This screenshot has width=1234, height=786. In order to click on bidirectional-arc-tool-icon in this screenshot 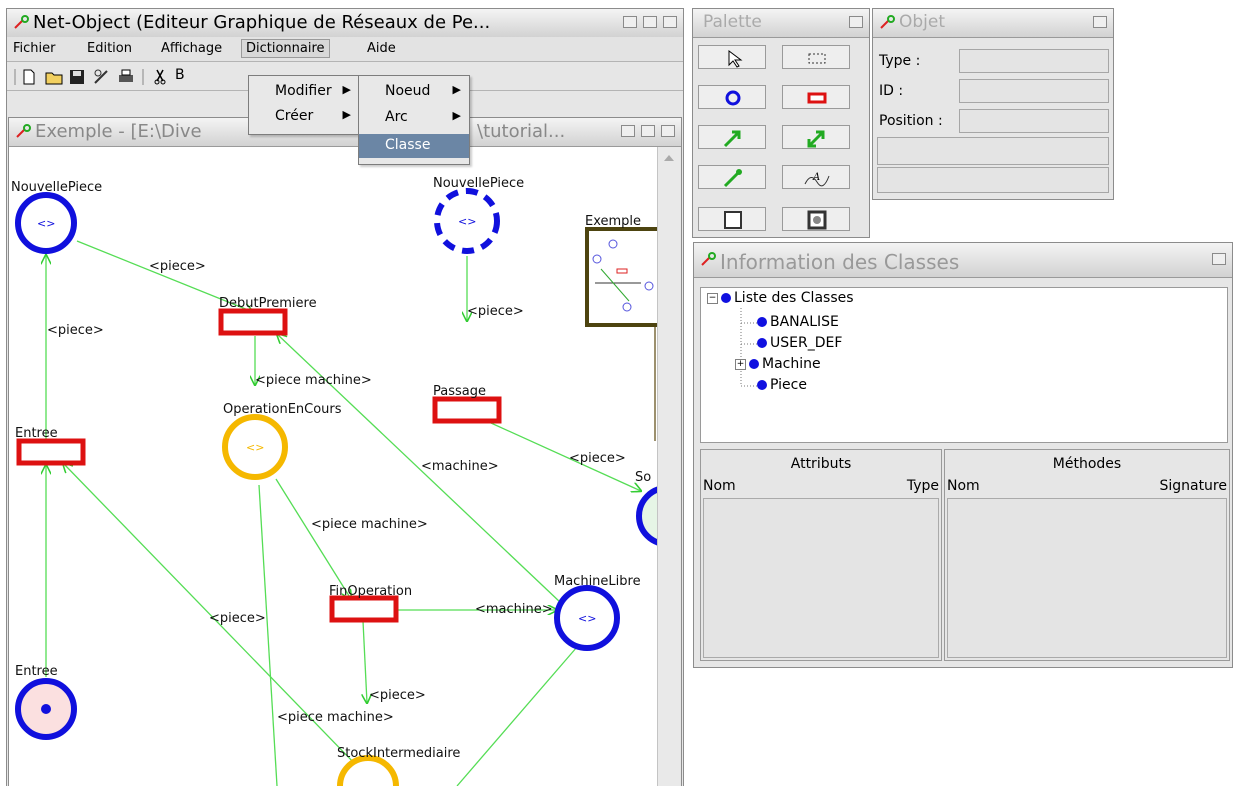, I will do `click(816, 137)`.